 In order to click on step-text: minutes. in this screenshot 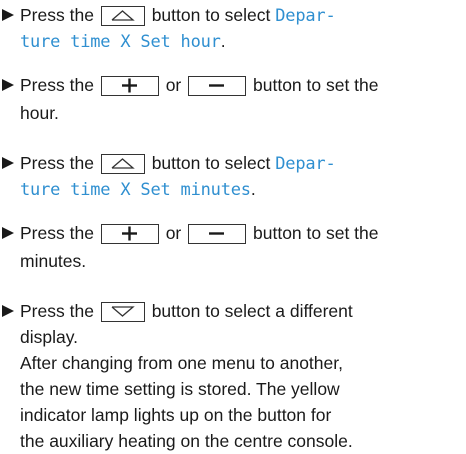, I will do `click(53, 261)`.